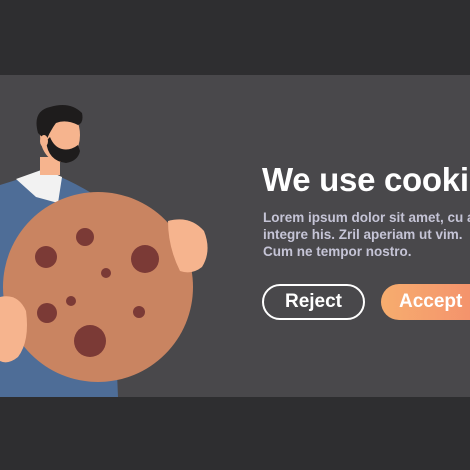  I want to click on reject-button: Reject, so click(313, 302).